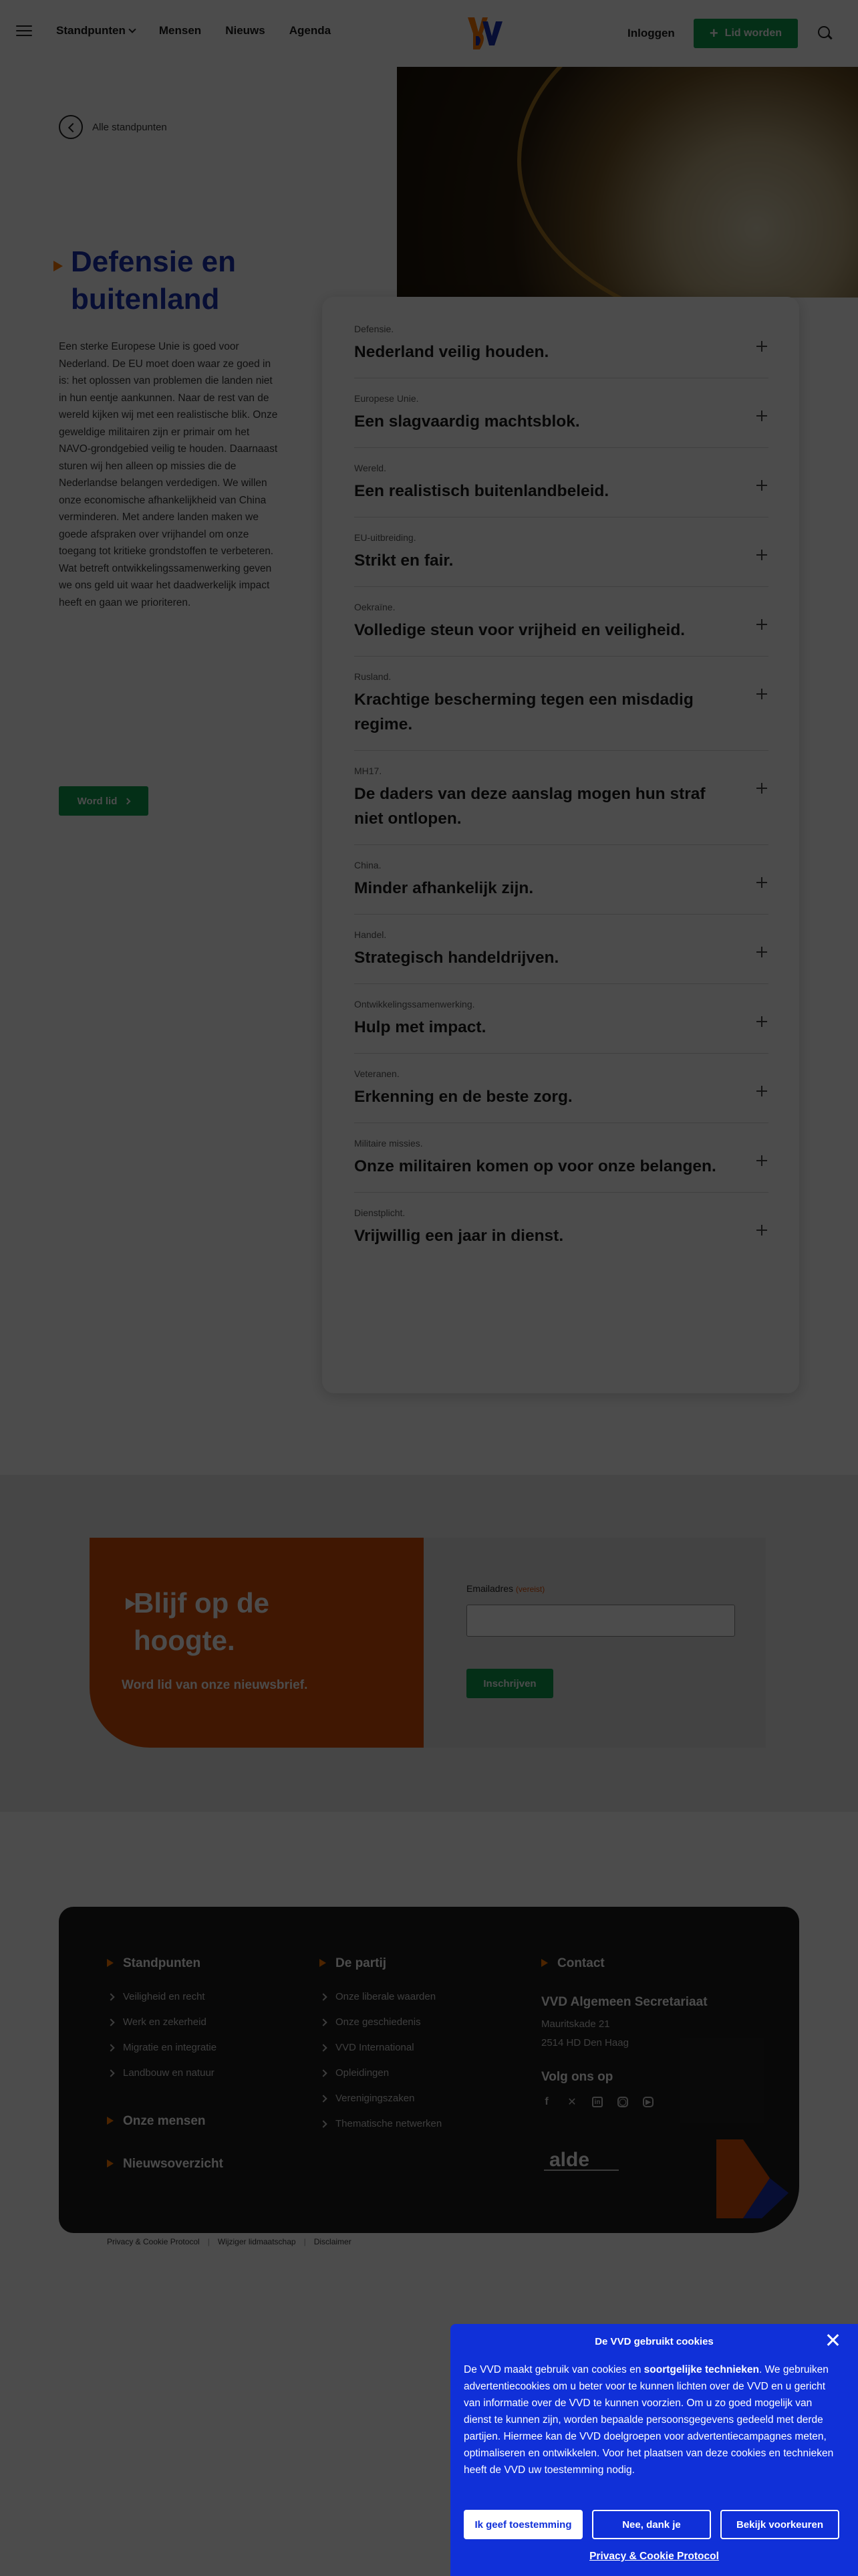  I want to click on triangle-icon, so click(131, 1604).